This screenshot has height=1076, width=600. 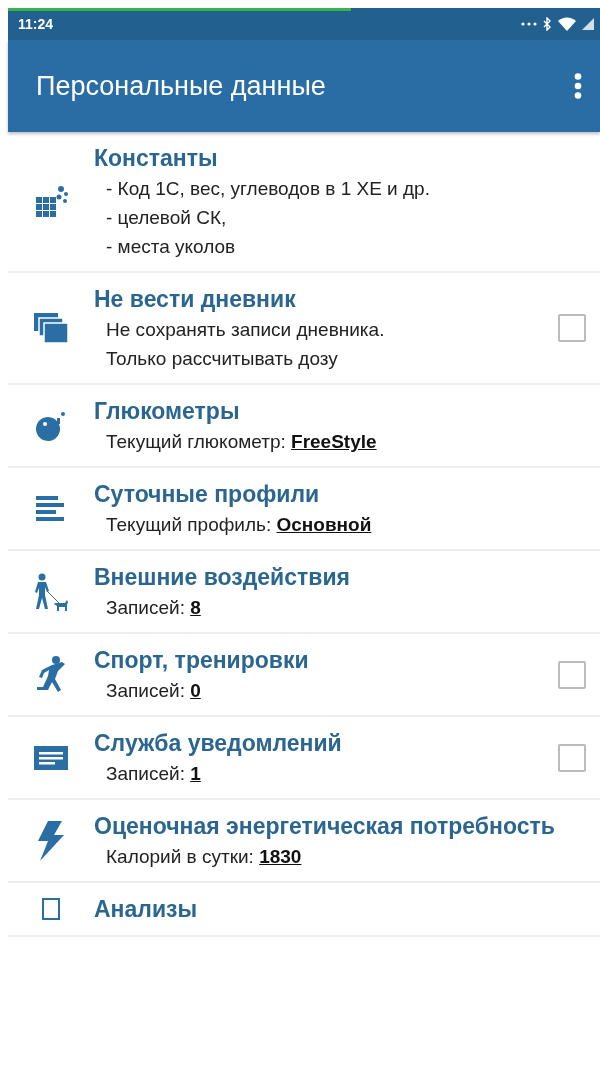 I want to click on more-dots-icon, so click(x=529, y=24).